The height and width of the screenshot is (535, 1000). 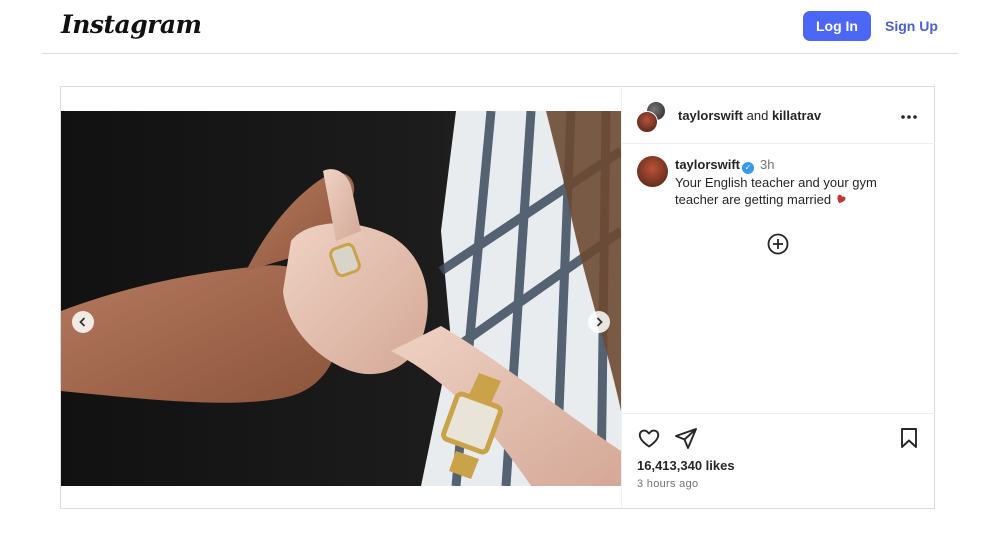 What do you see at coordinates (686, 465) in the screenshot?
I see `like-count: 16,413,340 likes` at bounding box center [686, 465].